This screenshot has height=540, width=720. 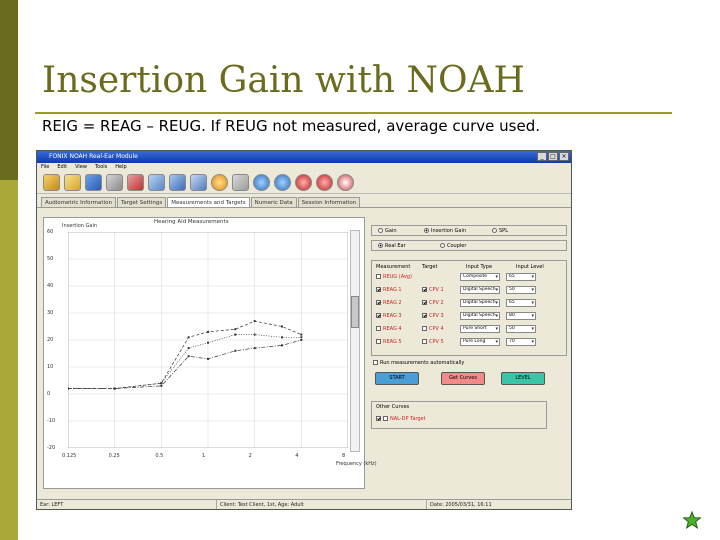 I want to click on side-bar-light, so click(x=9, y=360).